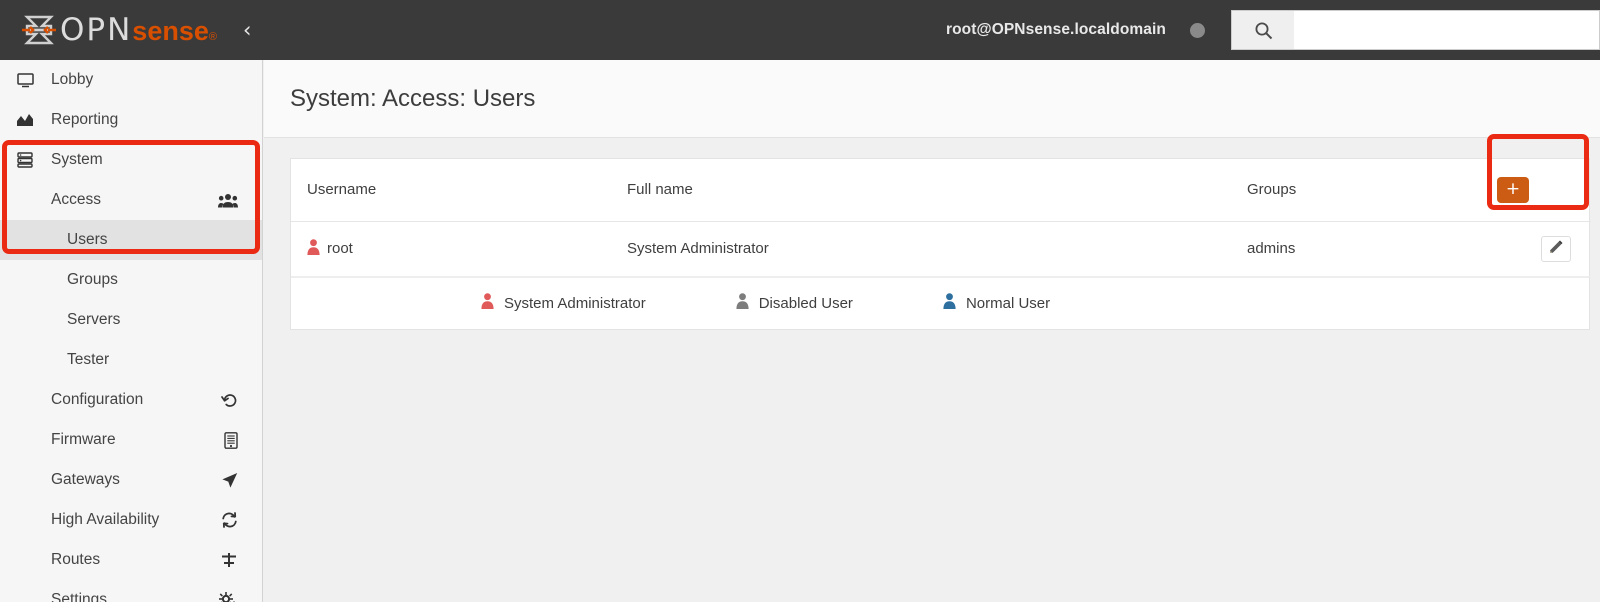  What do you see at coordinates (575, 303) in the screenshot?
I see `legend-label: System Administrator` at bounding box center [575, 303].